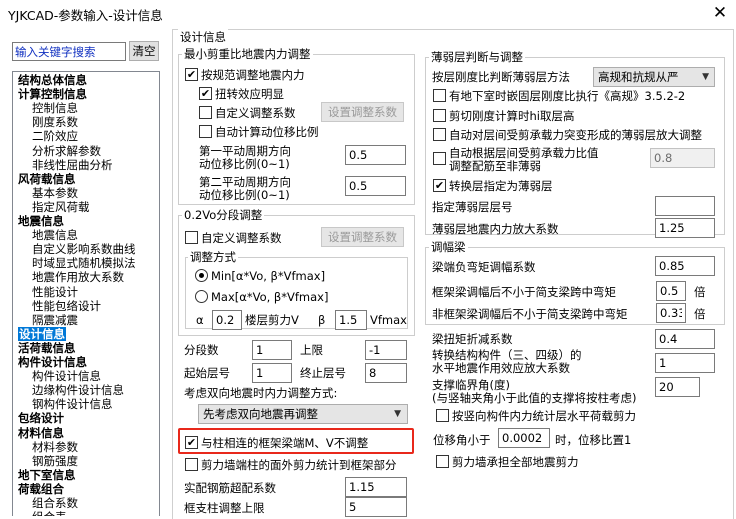  I want to click on min-radio, so click(201, 275).